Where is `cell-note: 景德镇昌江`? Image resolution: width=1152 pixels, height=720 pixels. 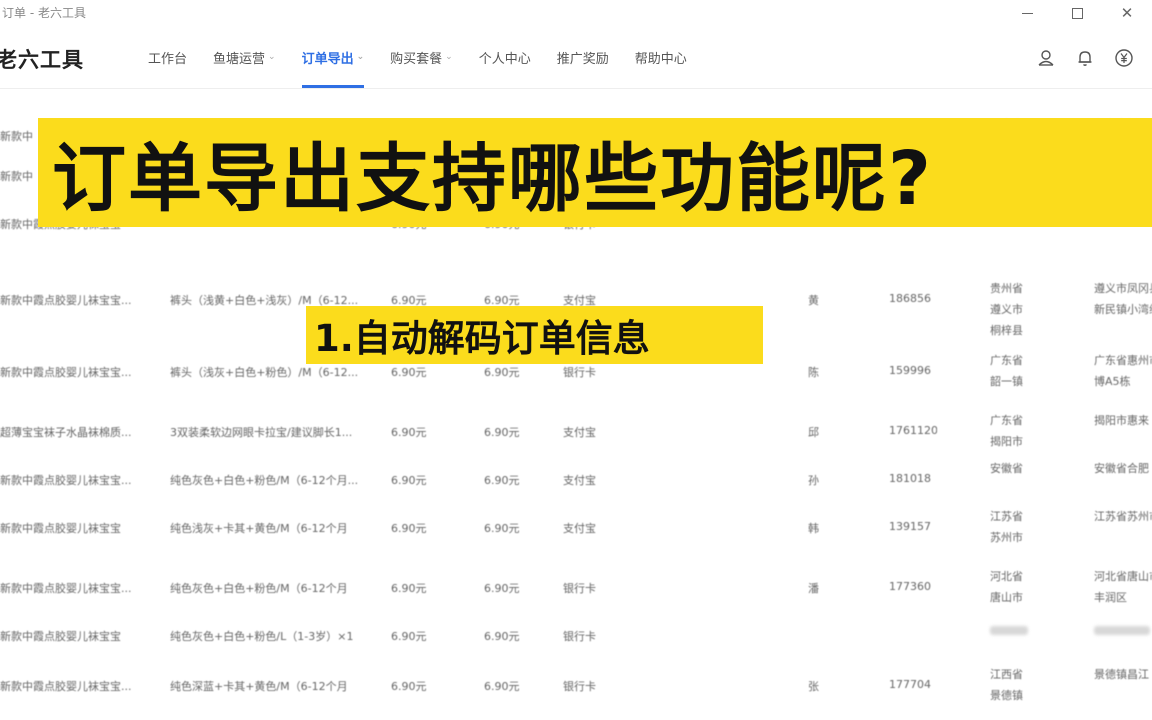 cell-note: 景德镇昌江 is located at coordinates (1123, 674).